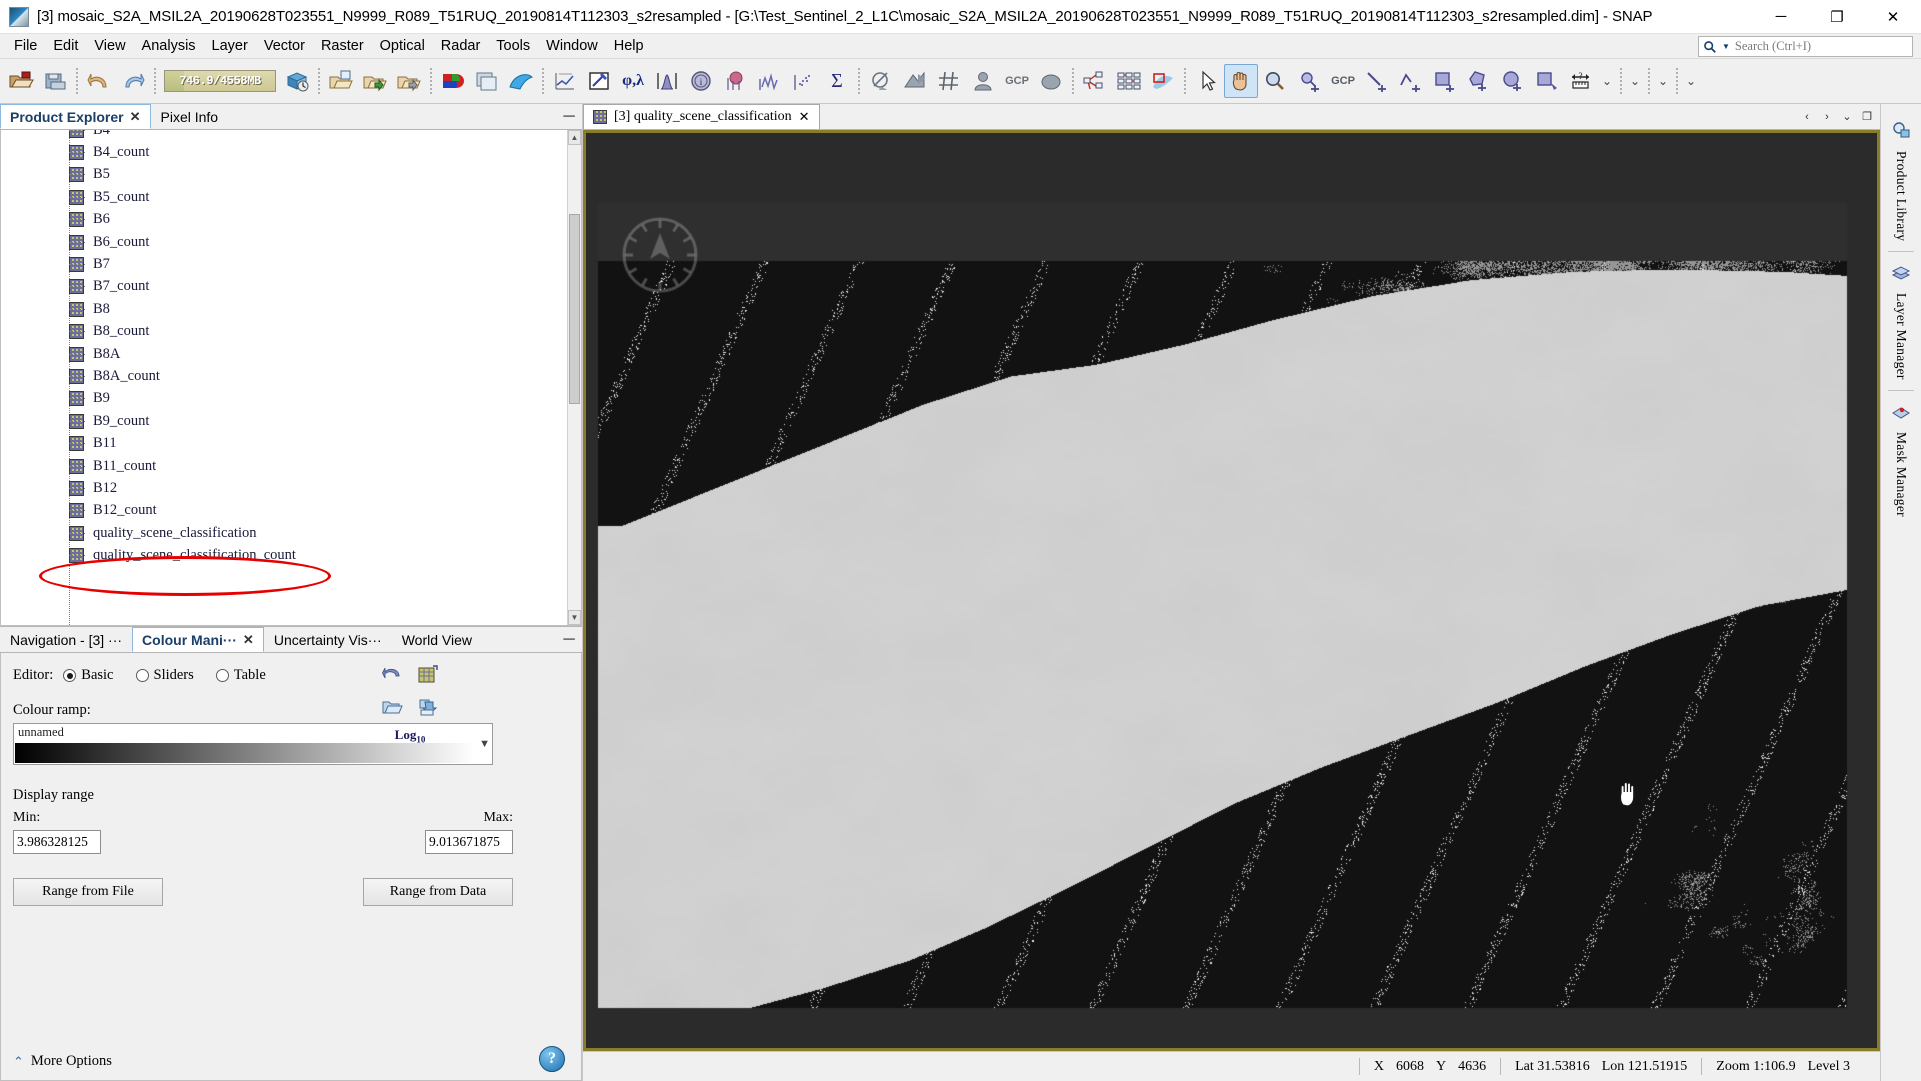 This screenshot has height=1081, width=1921. What do you see at coordinates (88, 675) in the screenshot?
I see `editor-option-basic: Basic` at bounding box center [88, 675].